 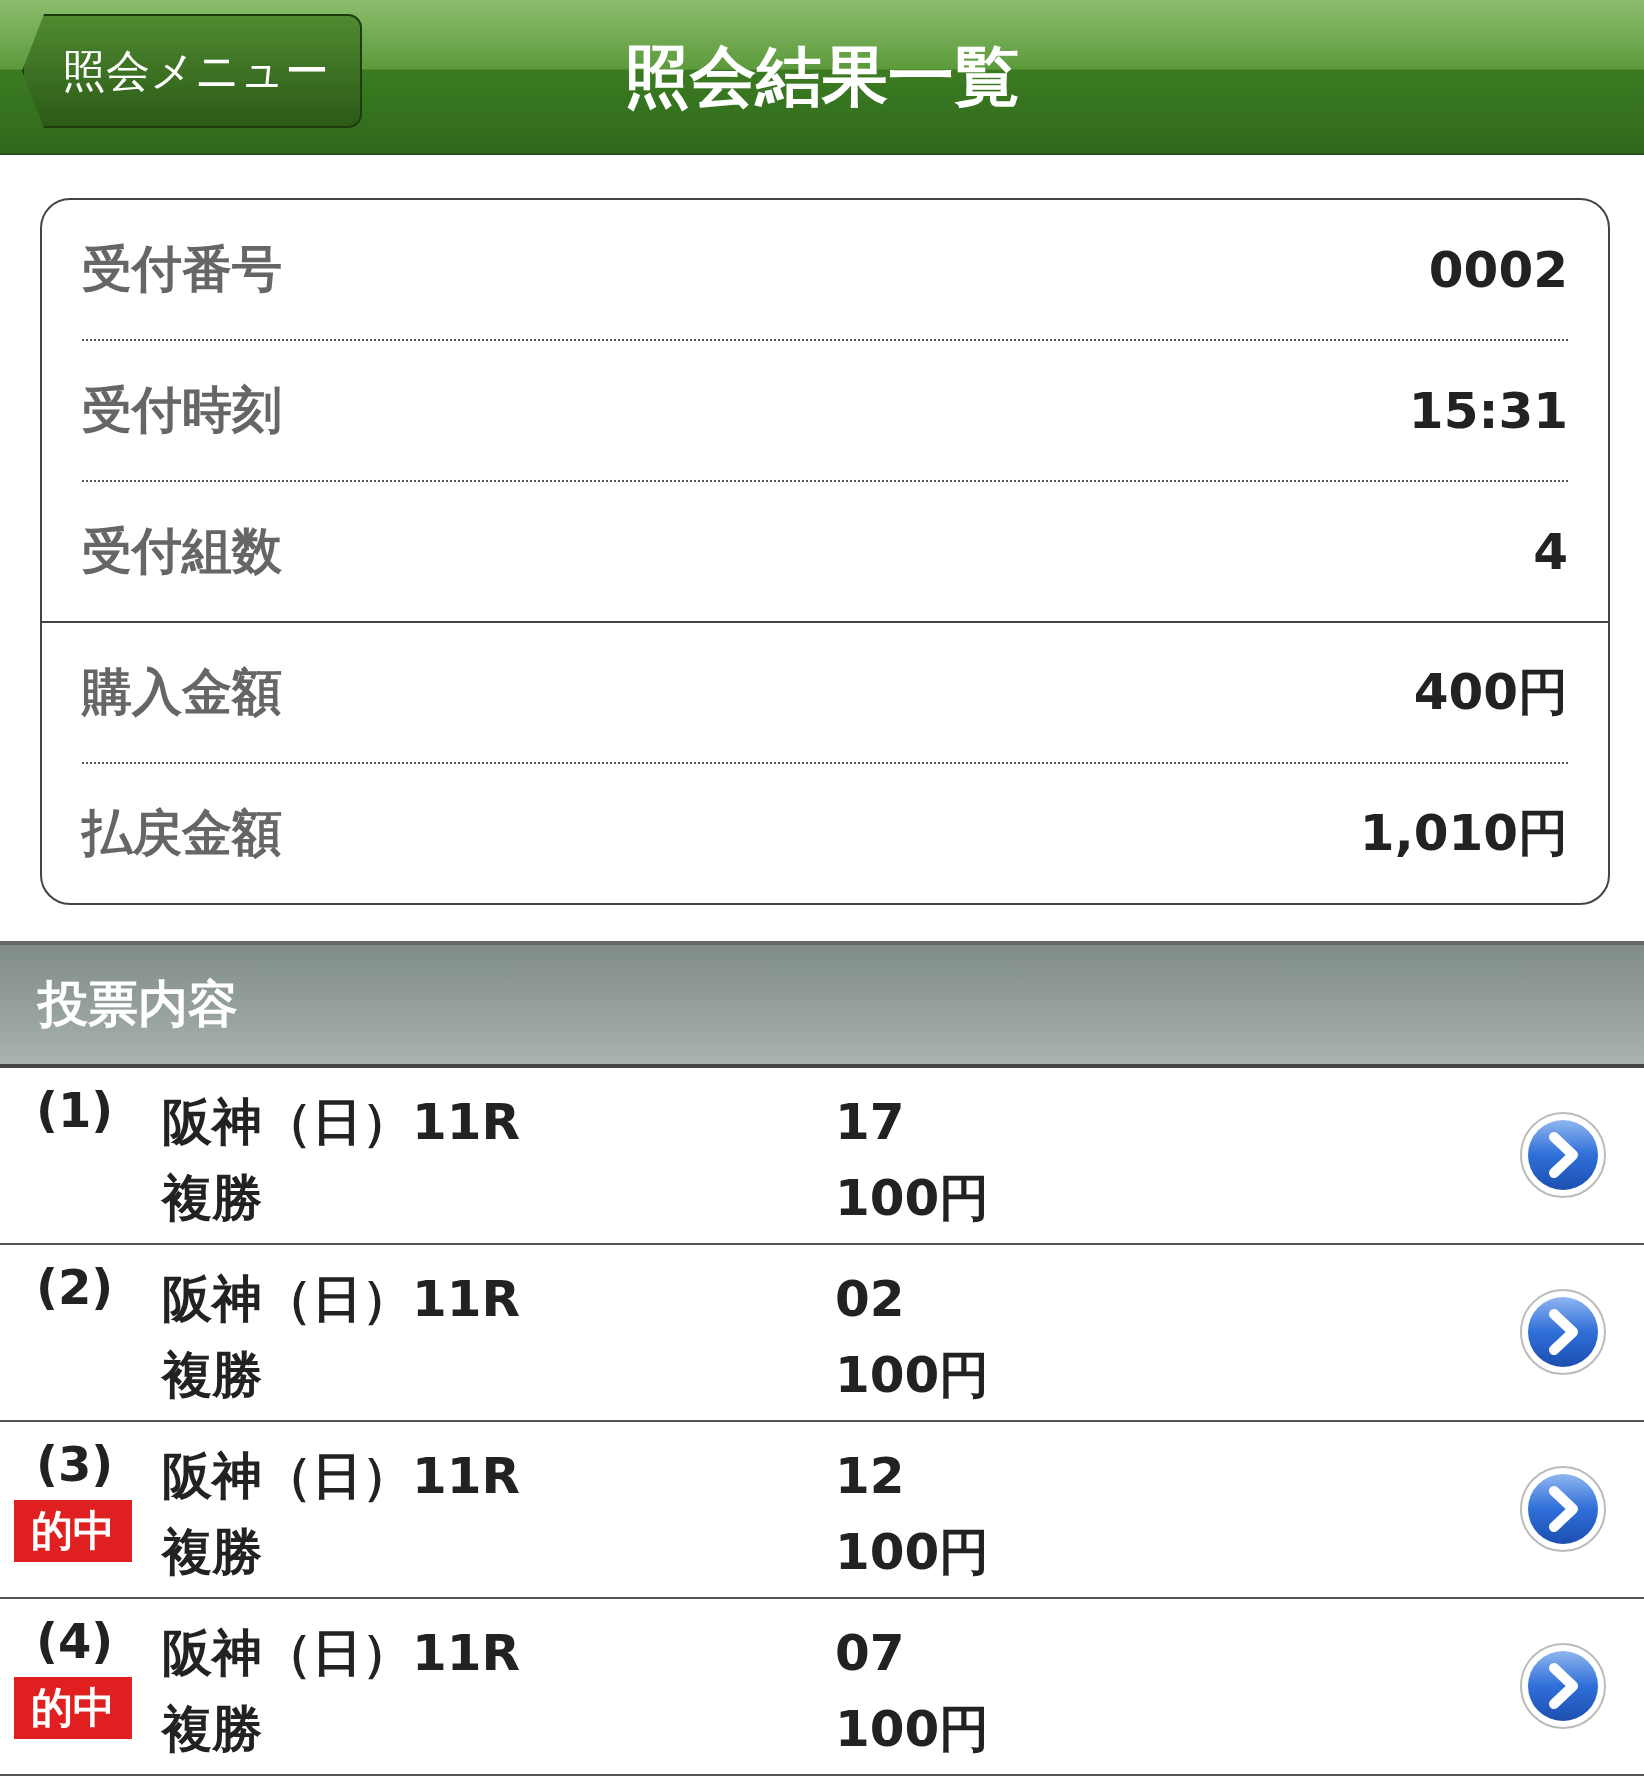 What do you see at coordinates (182, 410) in the screenshot?
I see `field-label: 受付時刻` at bounding box center [182, 410].